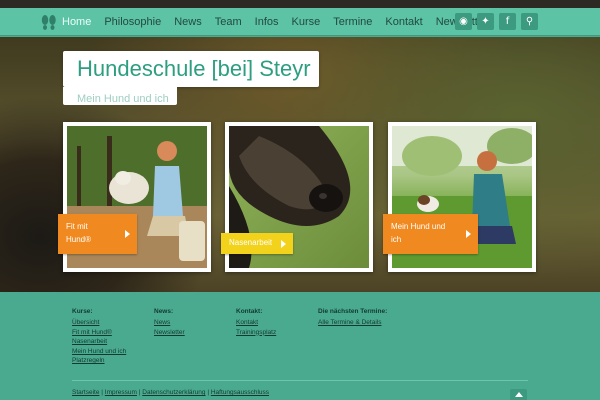 The width and height of the screenshot is (600, 400). What do you see at coordinates (169, 333) in the screenshot?
I see `footer-link: Newsletter` at bounding box center [169, 333].